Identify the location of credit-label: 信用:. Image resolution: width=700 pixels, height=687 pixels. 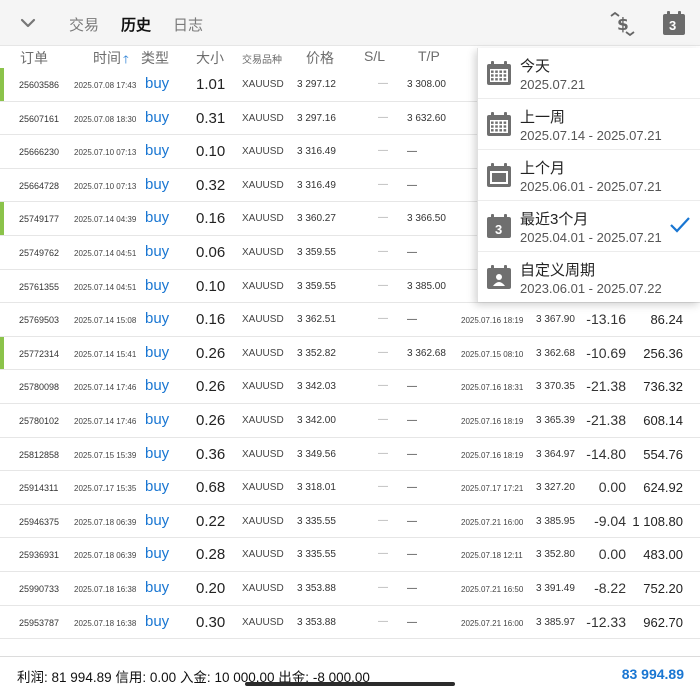
(131, 677).